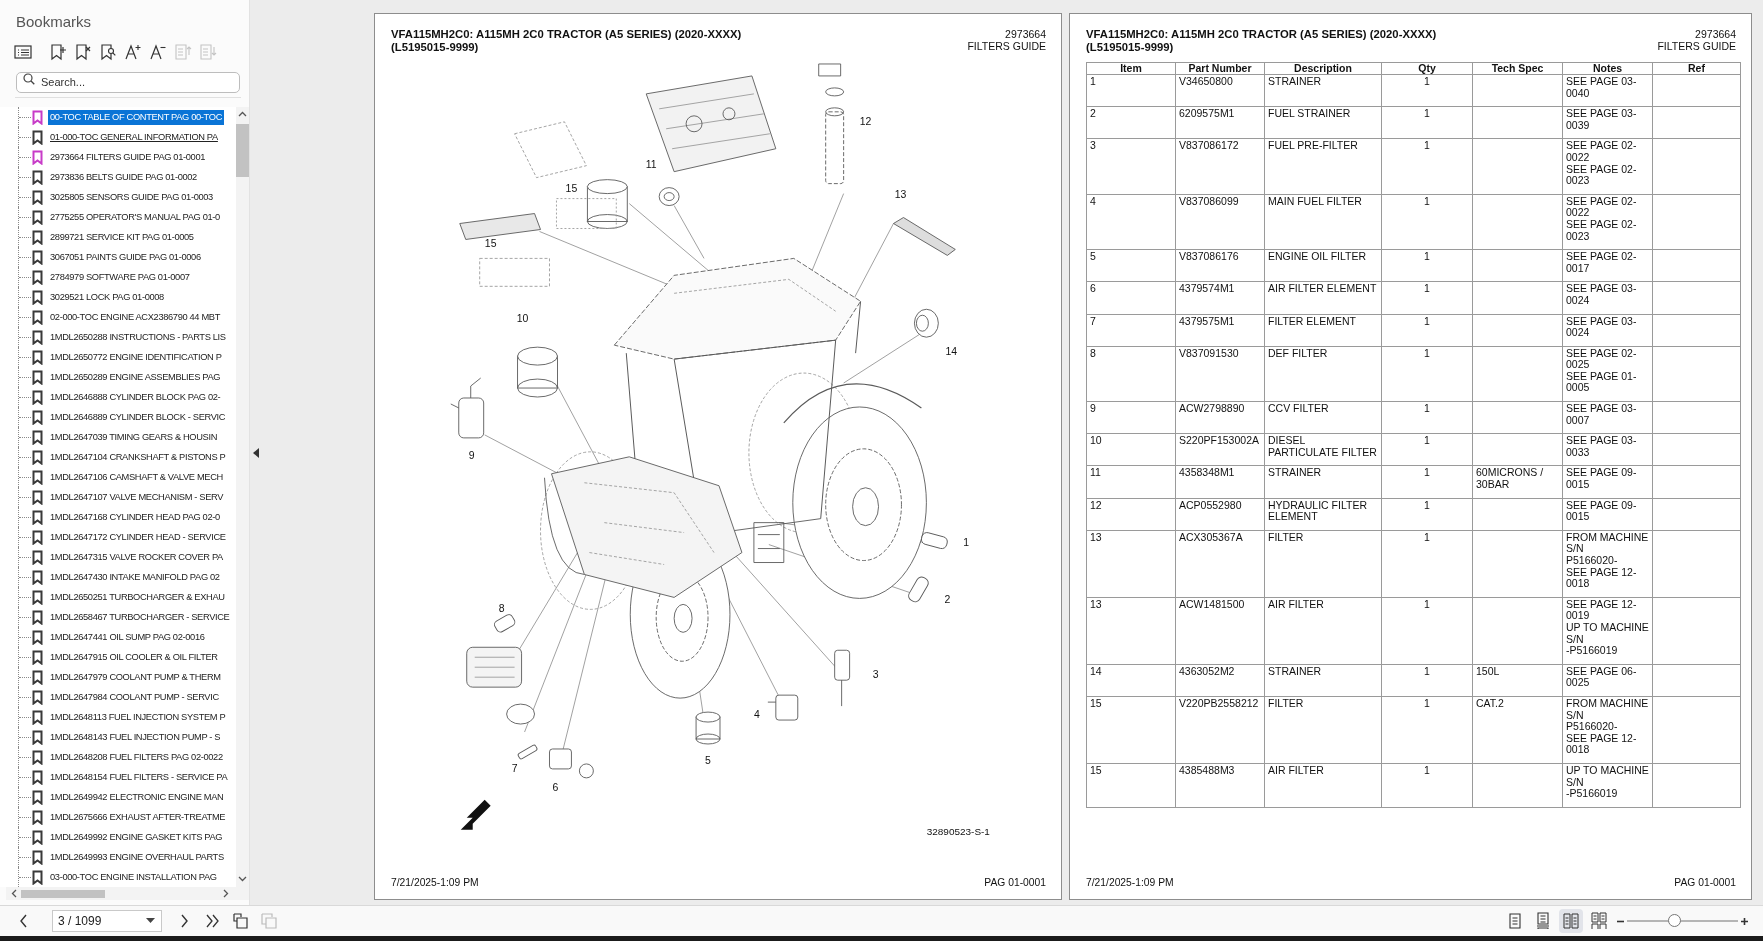 Image resolution: width=1763 pixels, height=941 pixels. I want to click on bookmark-item: 03-000-TOC ENGINE INSTALLATION PAG, so click(133, 877).